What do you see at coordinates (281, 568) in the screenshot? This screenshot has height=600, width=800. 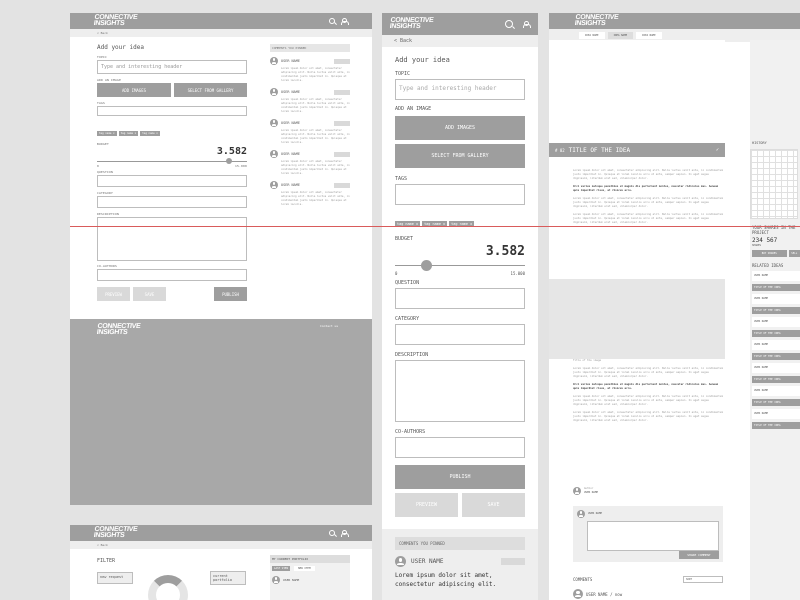 I see `tab-last-view: LAST VIEW` at bounding box center [281, 568].